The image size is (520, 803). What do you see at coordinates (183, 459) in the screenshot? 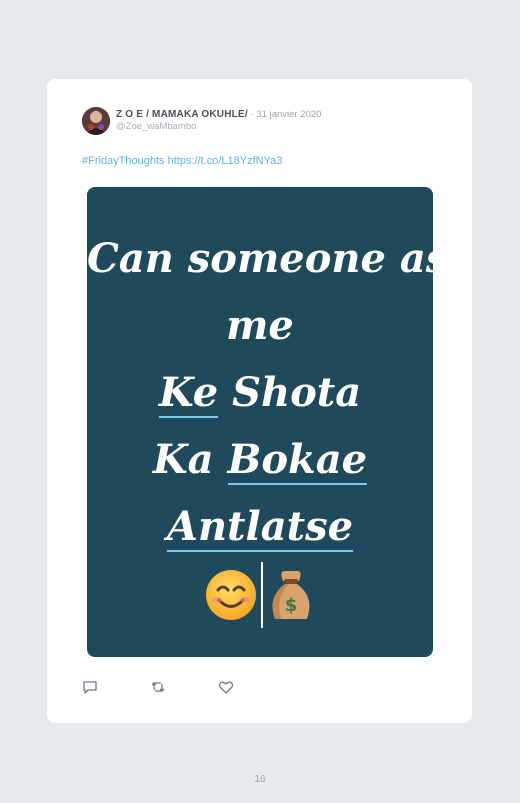
I see `media-word: Ka` at bounding box center [183, 459].